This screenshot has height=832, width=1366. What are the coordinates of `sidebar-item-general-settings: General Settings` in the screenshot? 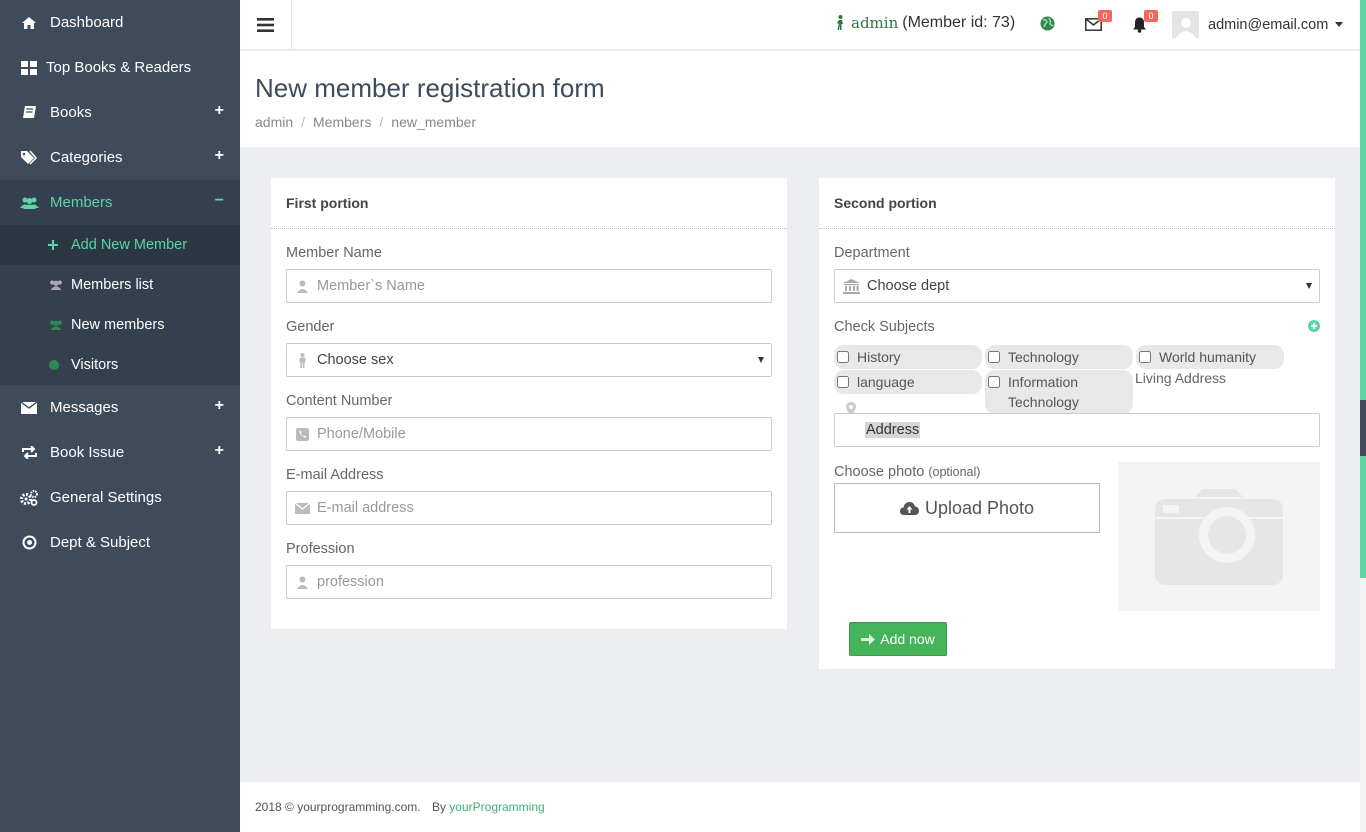 It's located at (120, 497).